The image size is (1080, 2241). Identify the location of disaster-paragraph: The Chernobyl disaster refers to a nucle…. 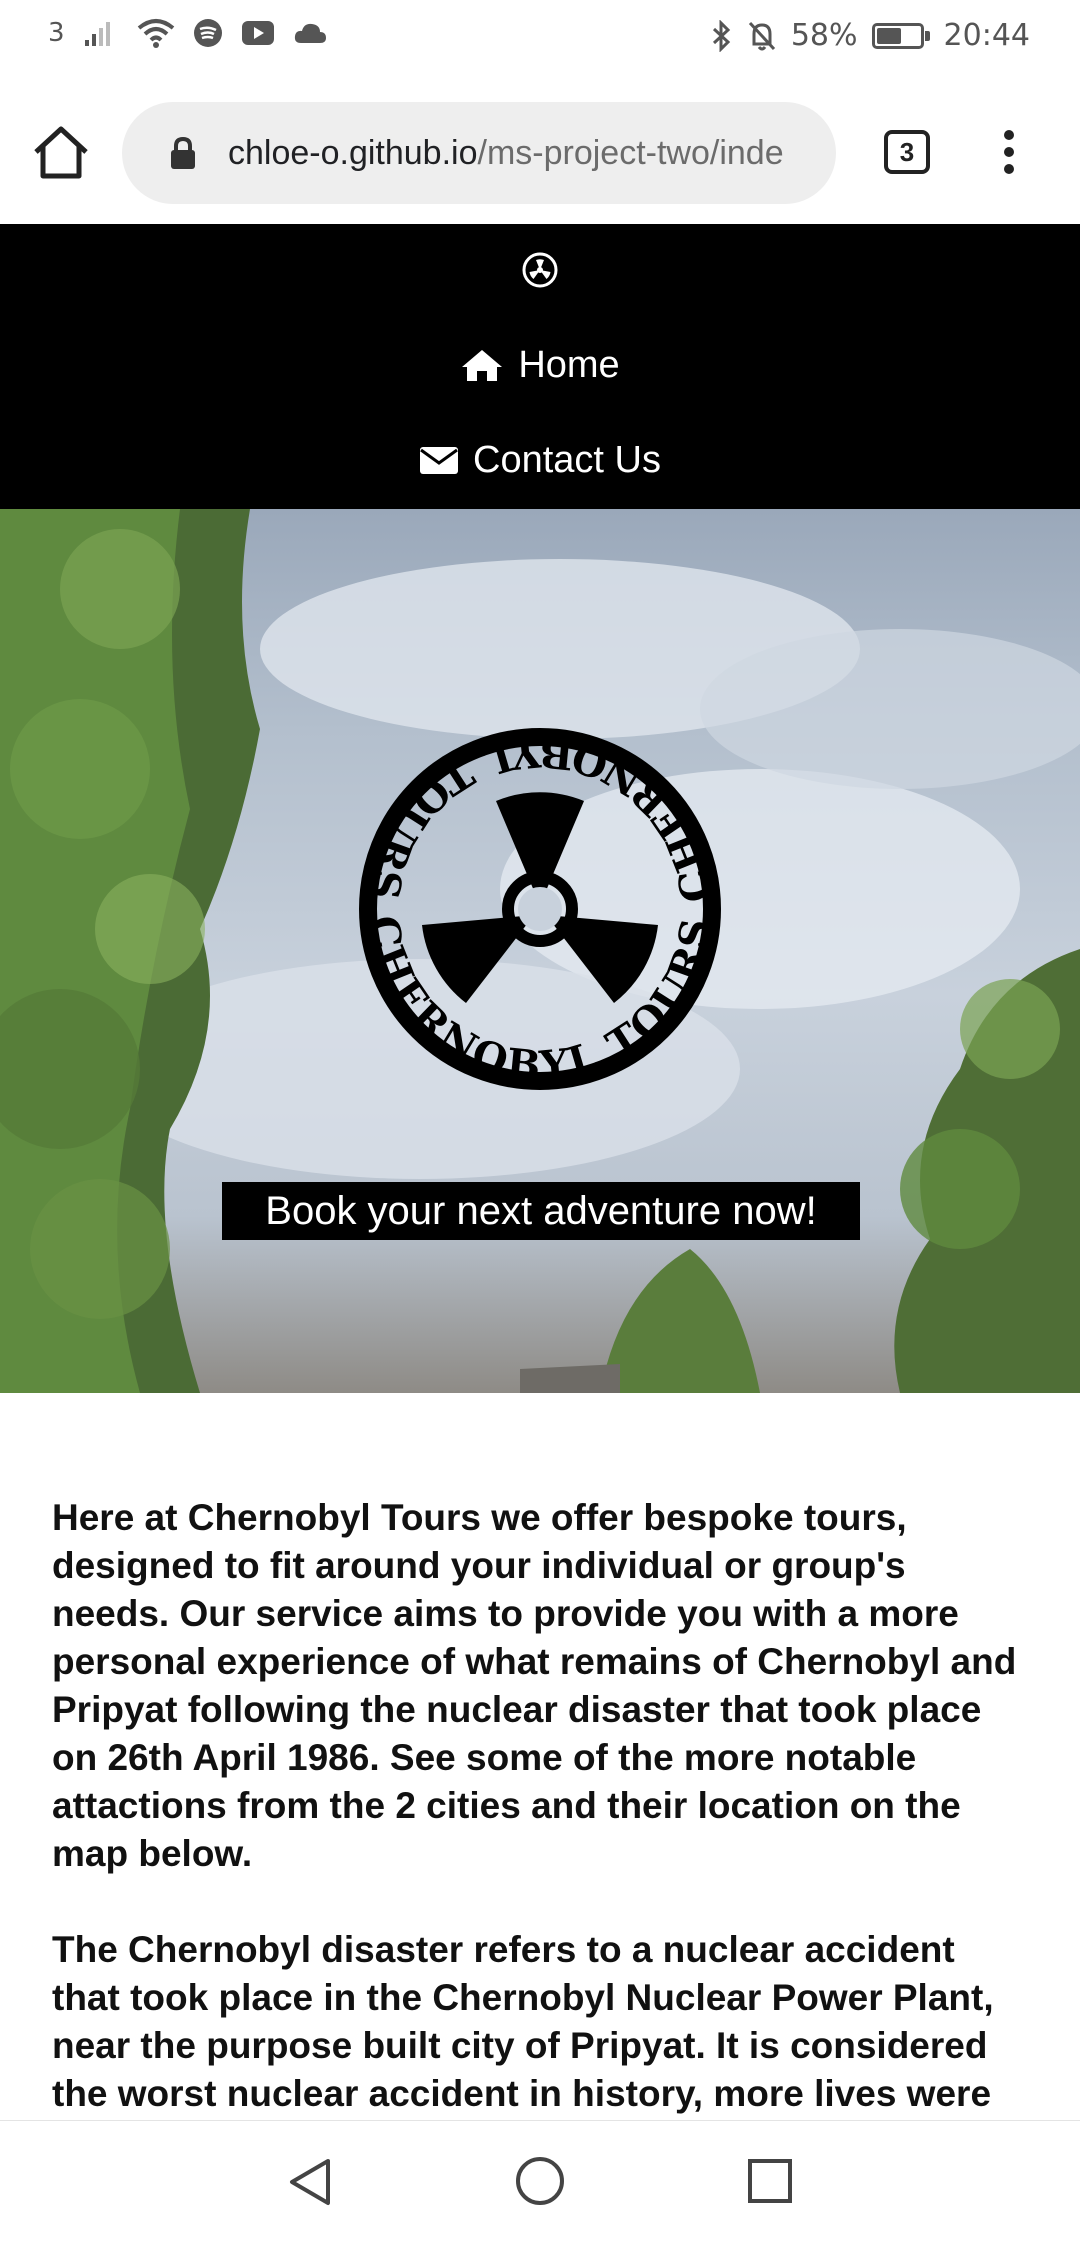
(523, 2021).